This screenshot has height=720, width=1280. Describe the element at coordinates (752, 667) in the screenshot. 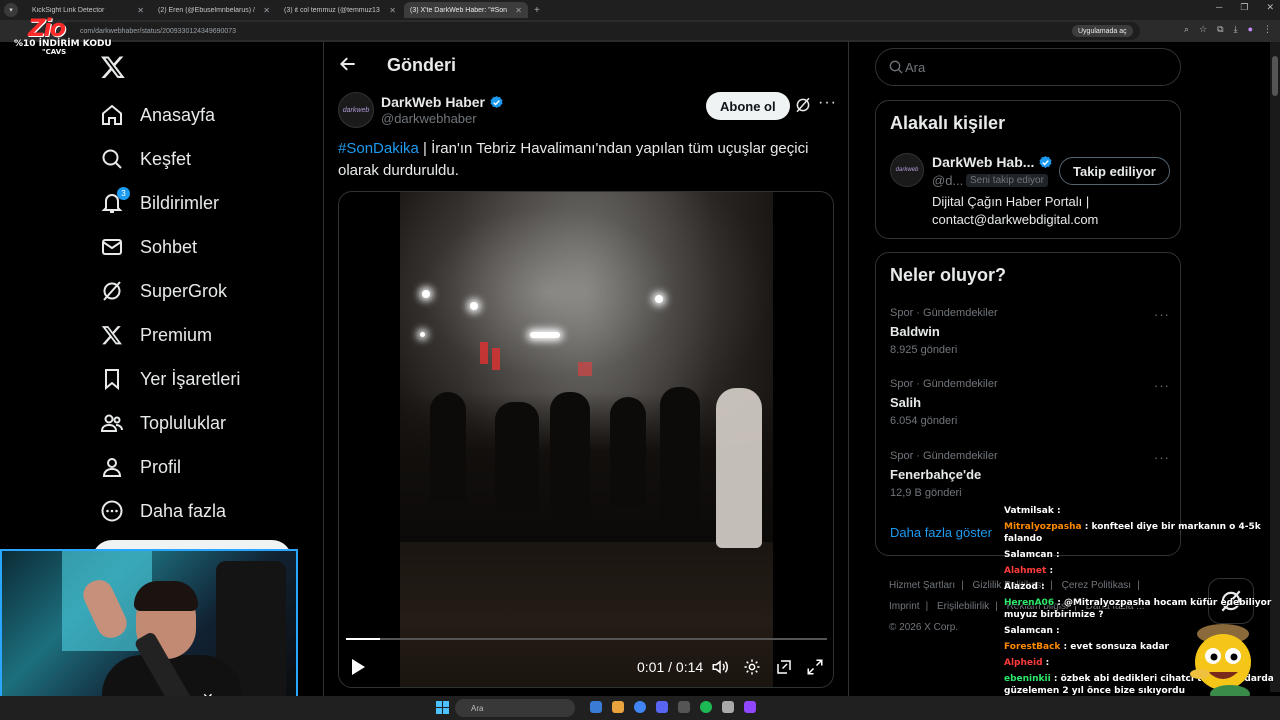

I see `settings-icon` at that location.